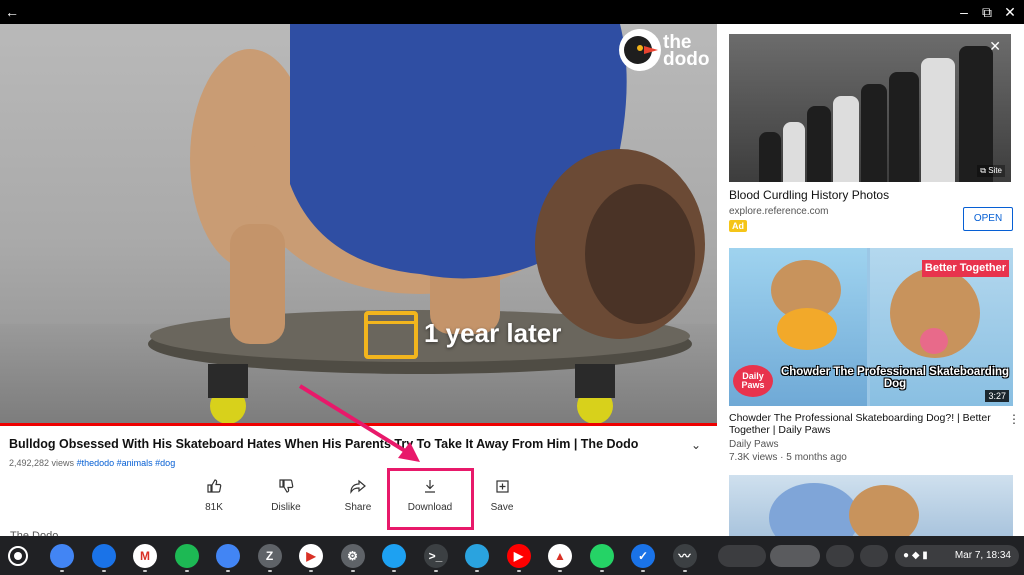 The height and width of the screenshot is (575, 1024). What do you see at coordinates (742, 556) in the screenshot?
I see `desk-switcher` at bounding box center [742, 556].